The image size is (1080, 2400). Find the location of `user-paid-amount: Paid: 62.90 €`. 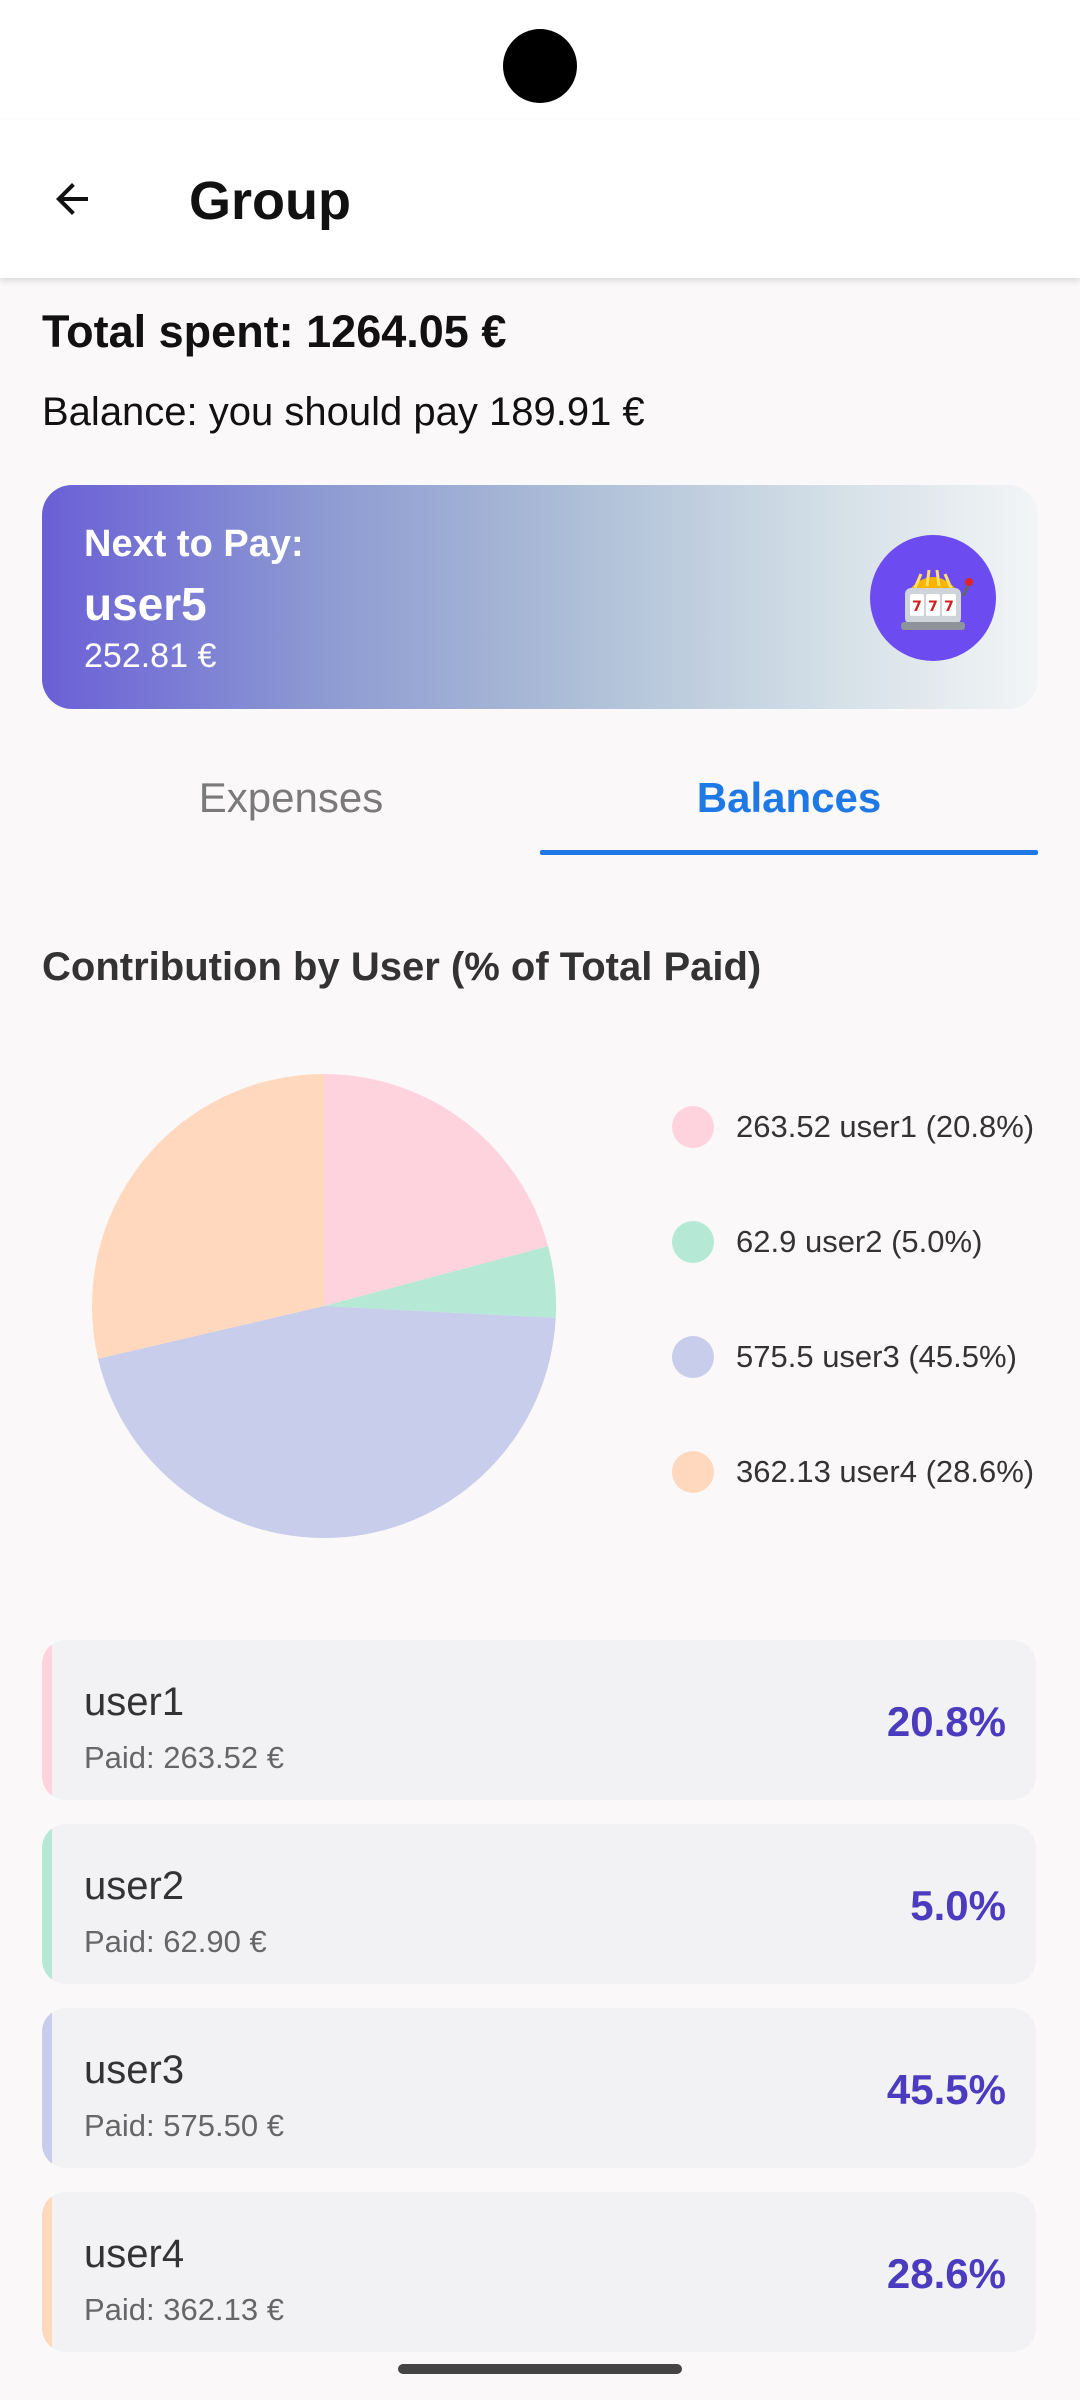

user-paid-amount: Paid: 62.90 € is located at coordinates (175, 1941).